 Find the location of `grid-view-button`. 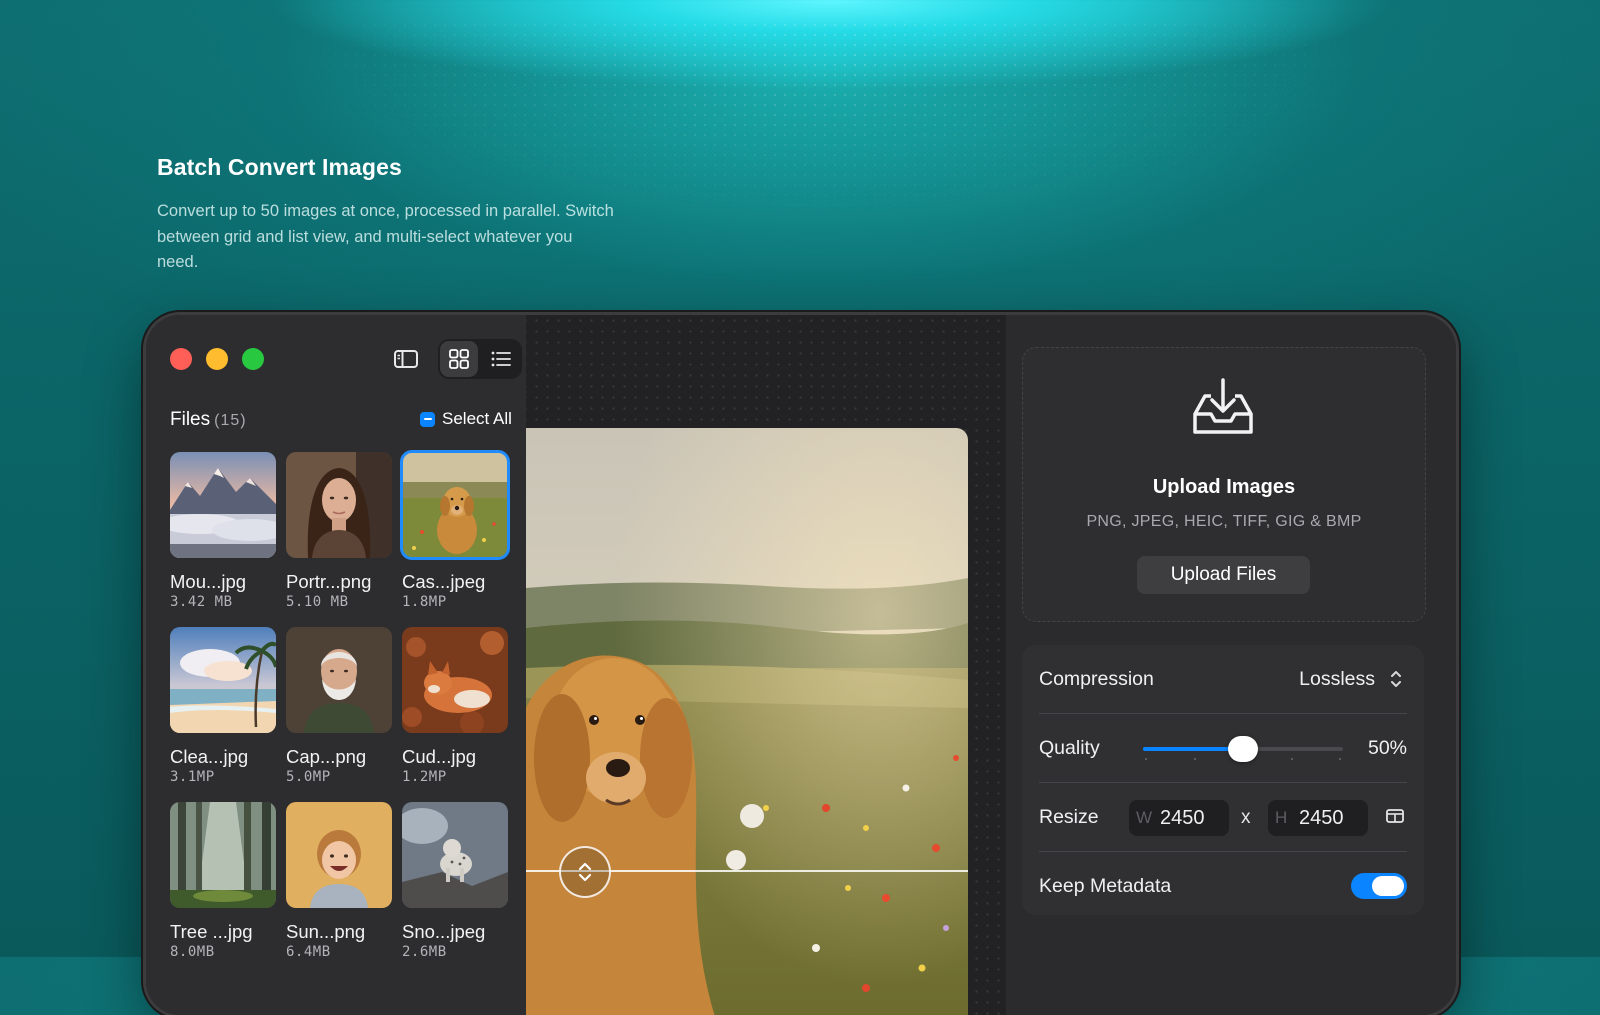

grid-view-button is located at coordinates (459, 359).